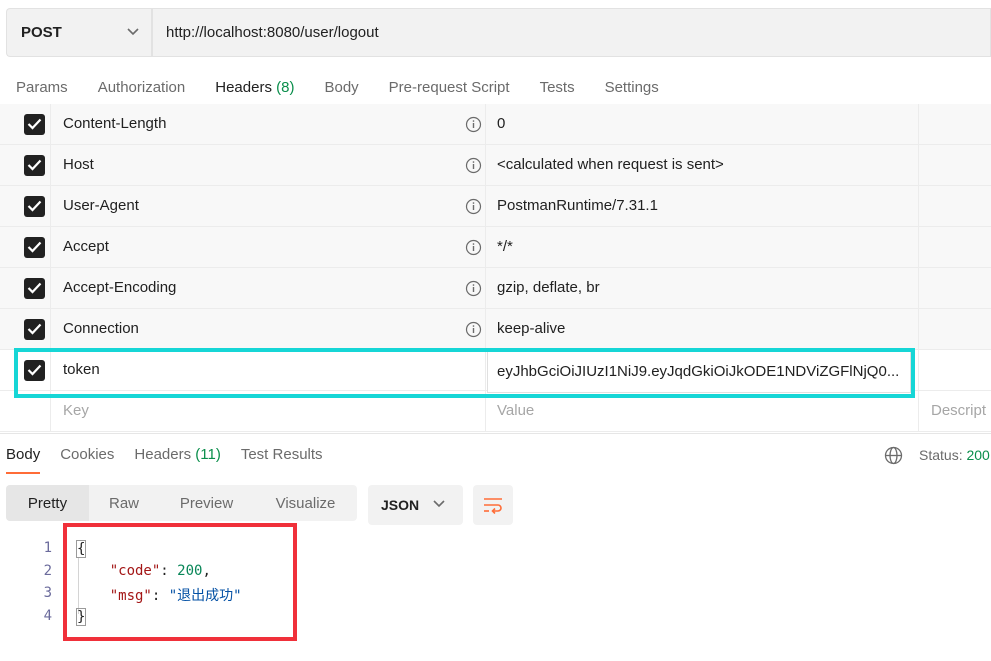 The image size is (991, 661). What do you see at coordinates (86, 246) in the screenshot?
I see `header-key: Accept` at bounding box center [86, 246].